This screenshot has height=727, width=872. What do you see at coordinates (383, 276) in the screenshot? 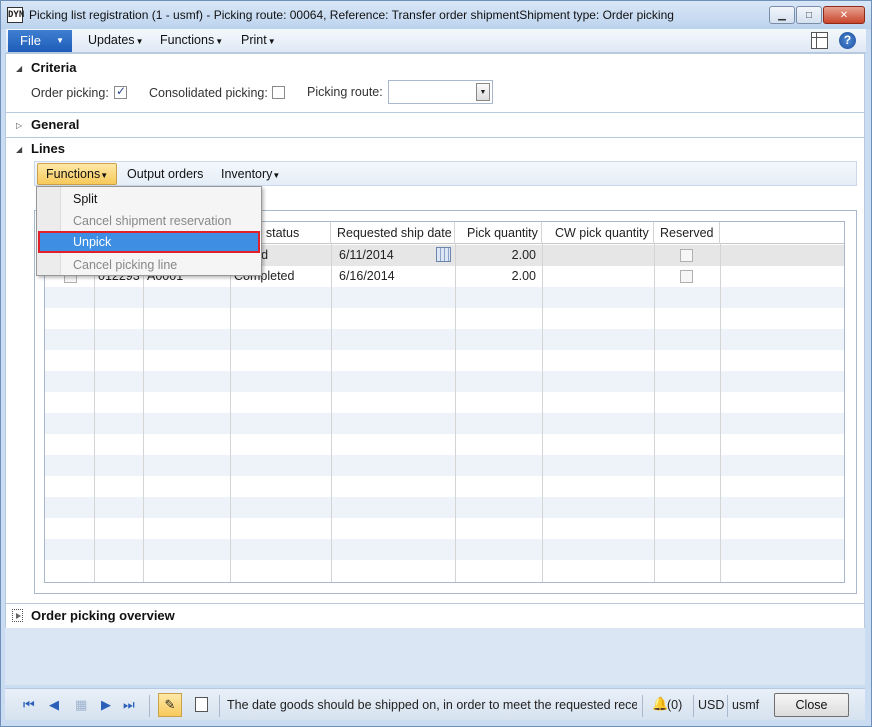
I see `cell-ship-date: 6/16/2014` at bounding box center [383, 276].